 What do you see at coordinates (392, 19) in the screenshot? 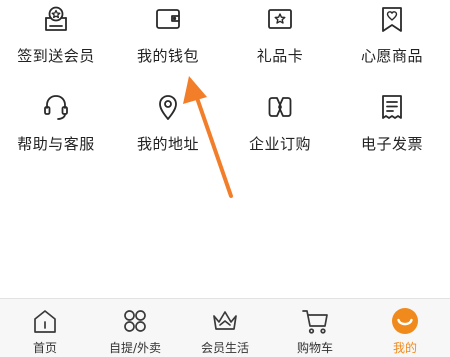
I see `wishlist-icon` at bounding box center [392, 19].